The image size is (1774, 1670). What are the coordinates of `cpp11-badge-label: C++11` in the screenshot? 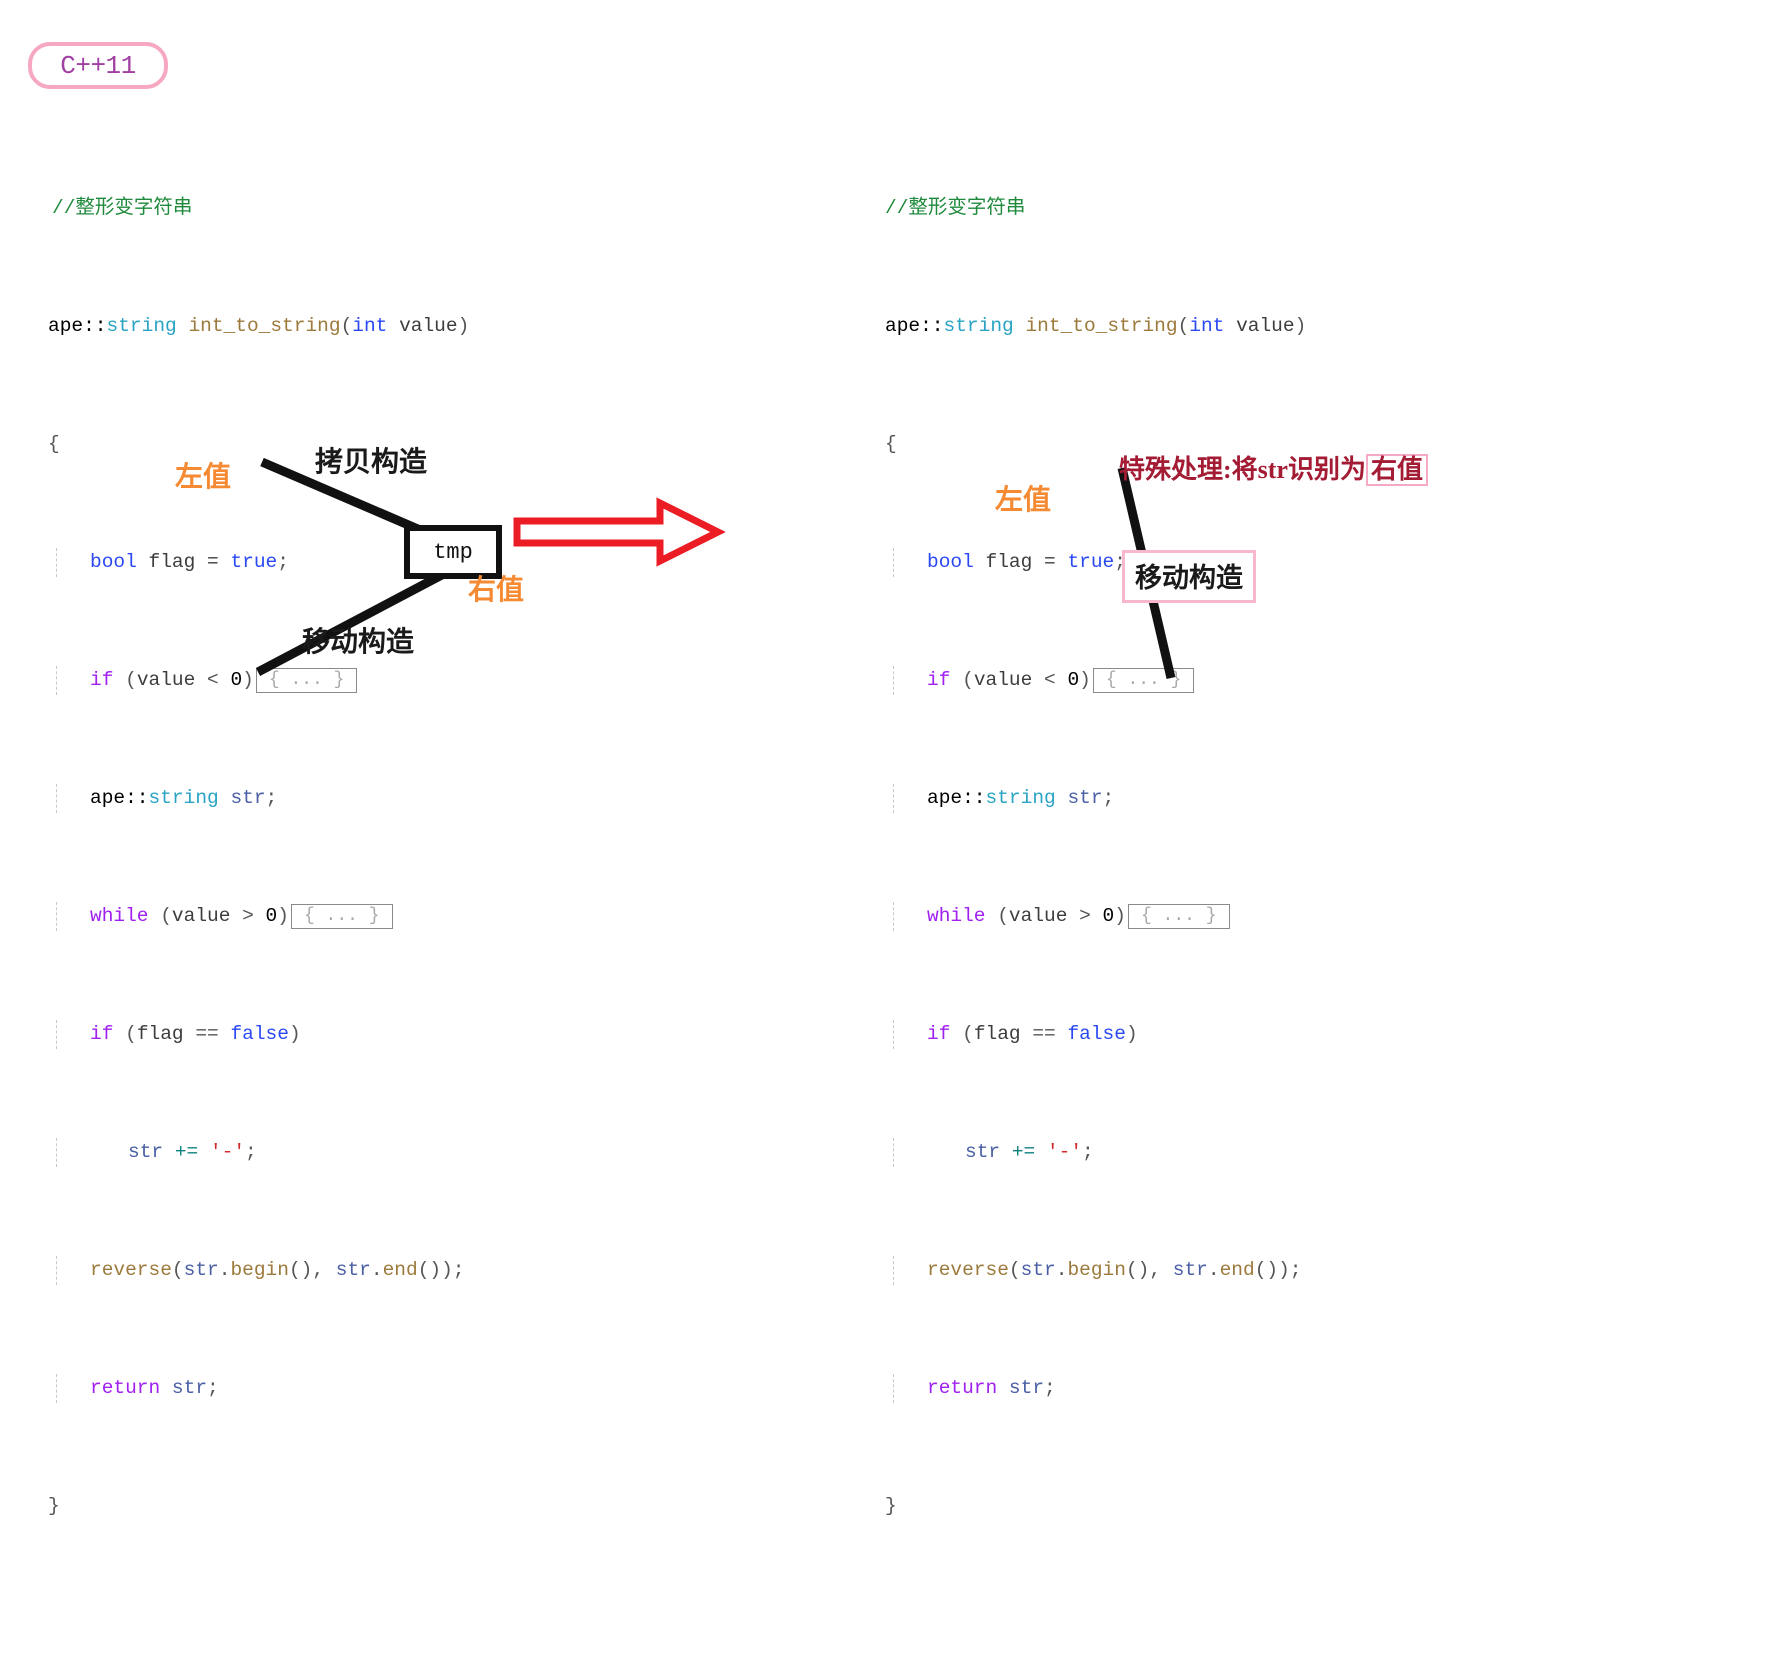 It's located at (98, 65).